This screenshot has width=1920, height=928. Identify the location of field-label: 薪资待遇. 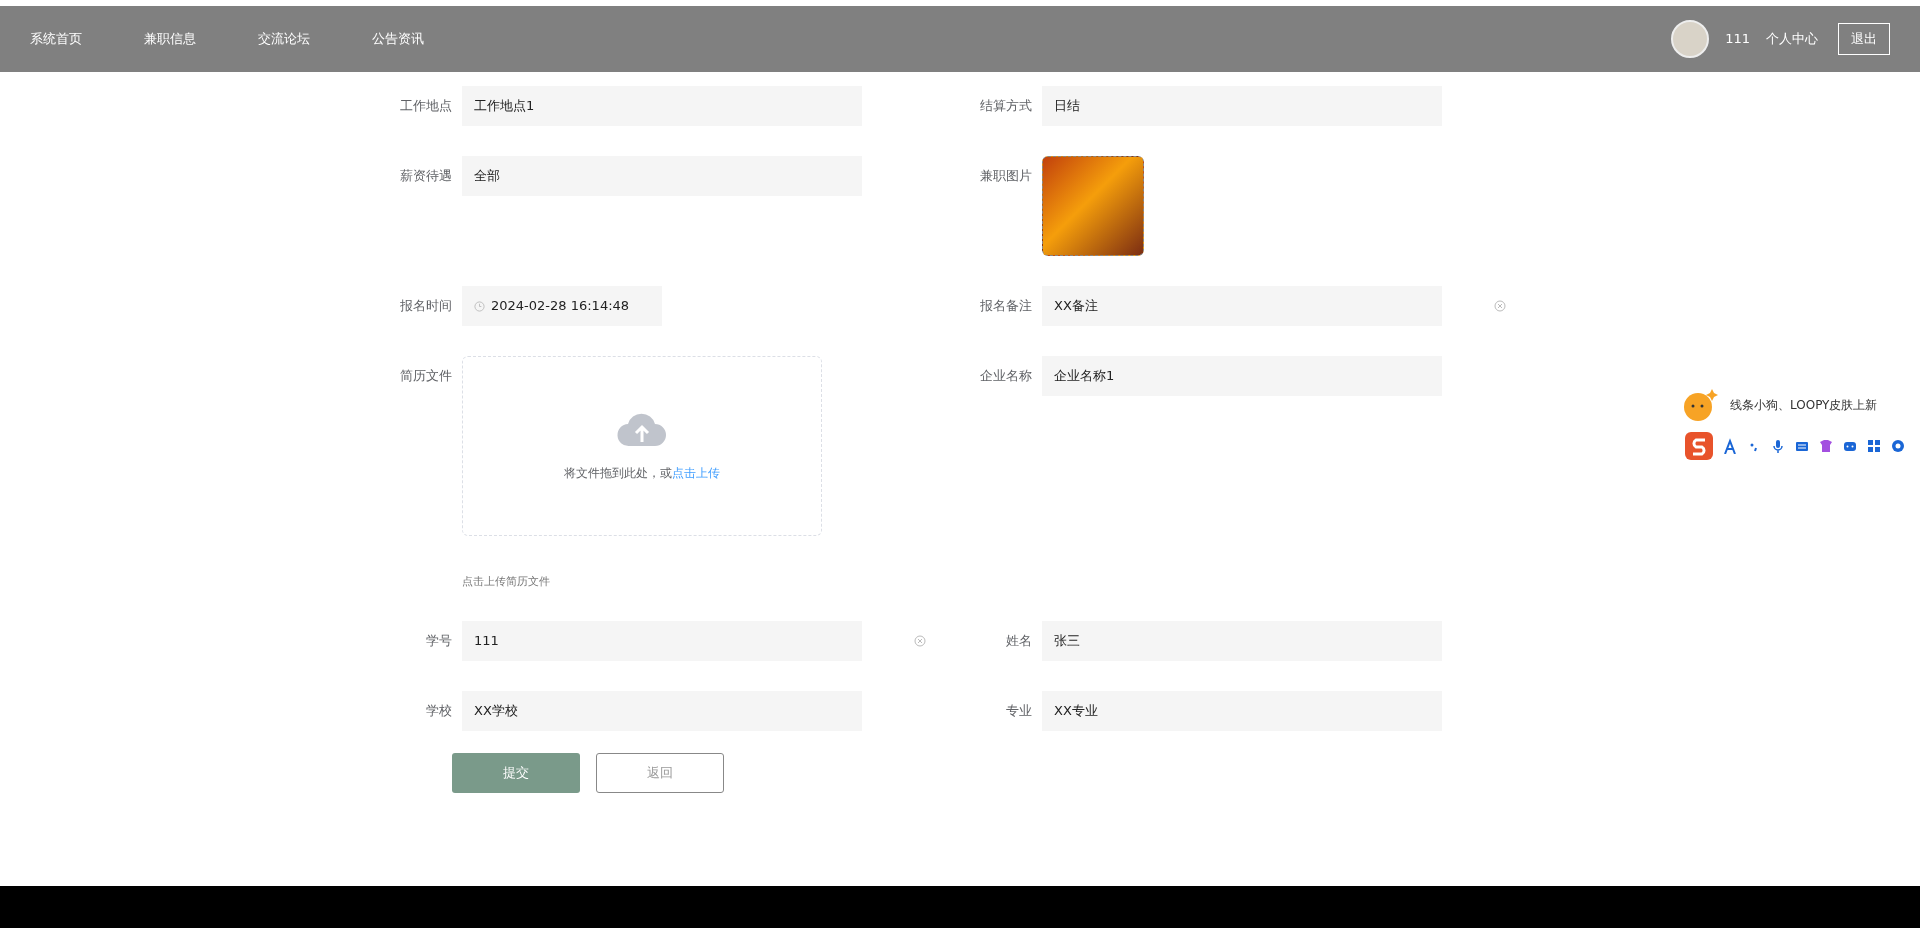
(425, 176).